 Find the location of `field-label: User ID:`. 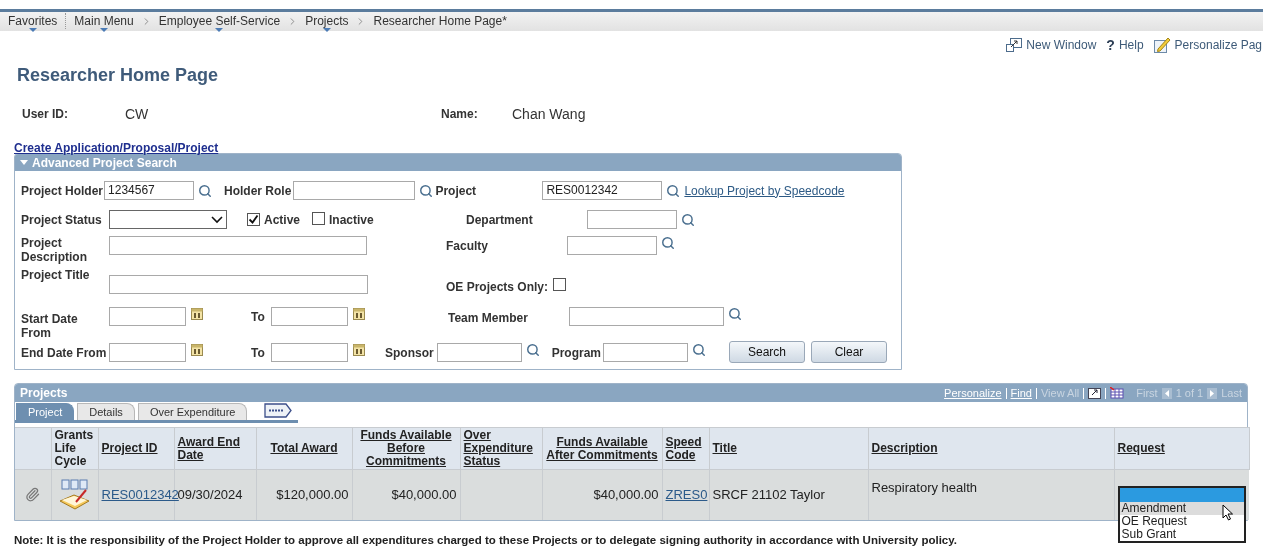

field-label: User ID: is located at coordinates (45, 114).